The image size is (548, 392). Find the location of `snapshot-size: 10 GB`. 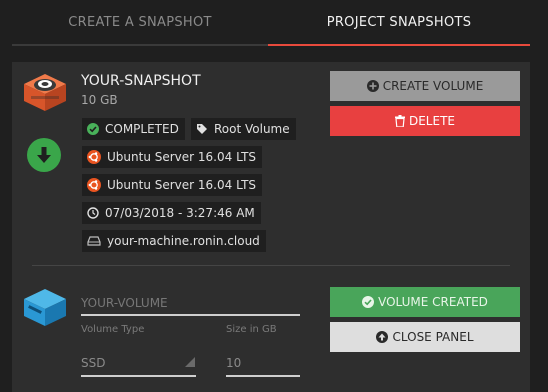

snapshot-size: 10 GB is located at coordinates (99, 100).